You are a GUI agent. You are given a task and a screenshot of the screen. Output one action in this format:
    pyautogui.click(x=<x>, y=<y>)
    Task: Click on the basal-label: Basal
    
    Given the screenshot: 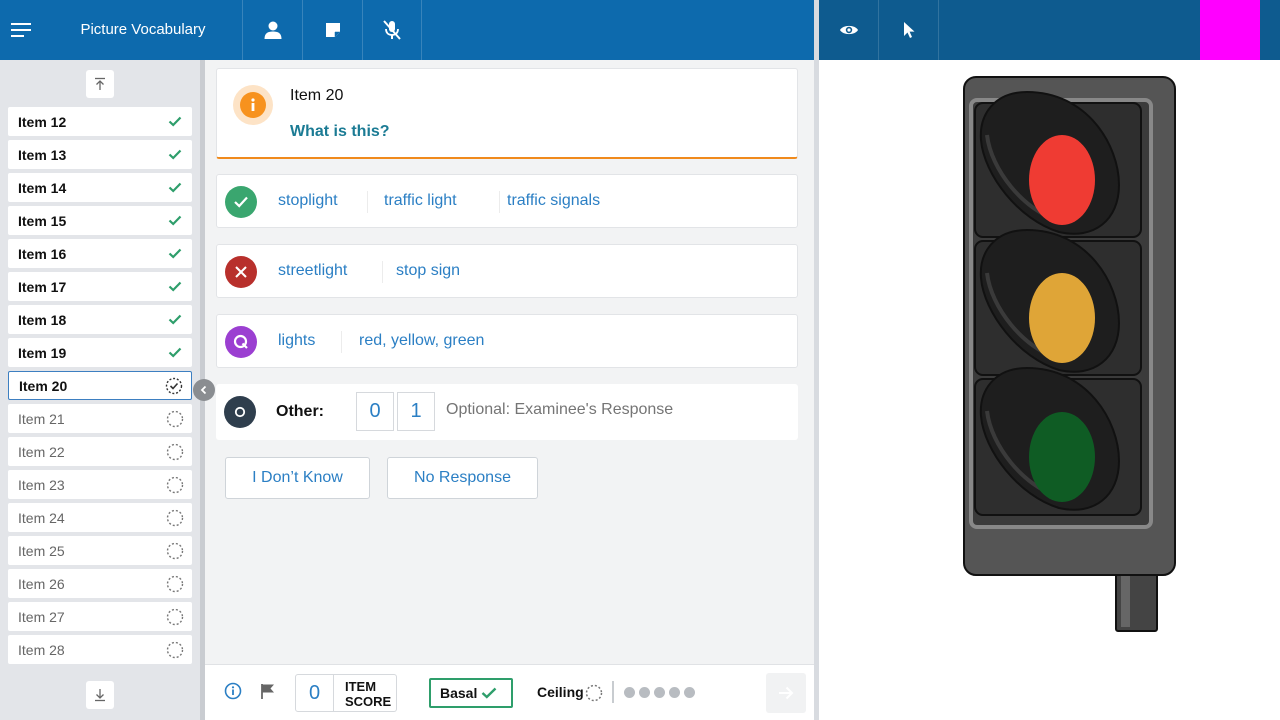 What is the action you would take?
    pyautogui.click(x=459, y=693)
    